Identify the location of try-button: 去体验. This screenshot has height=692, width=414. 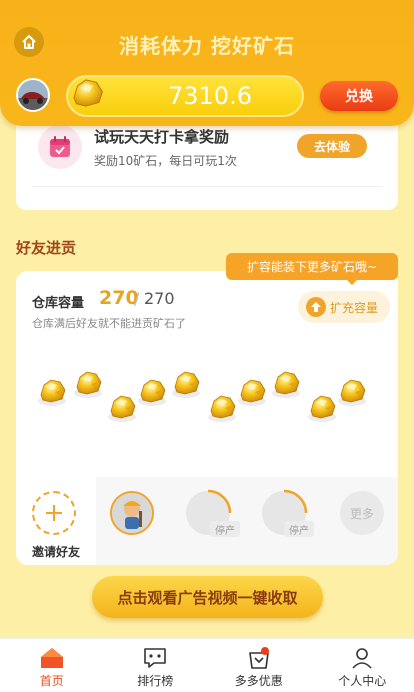
(332, 146).